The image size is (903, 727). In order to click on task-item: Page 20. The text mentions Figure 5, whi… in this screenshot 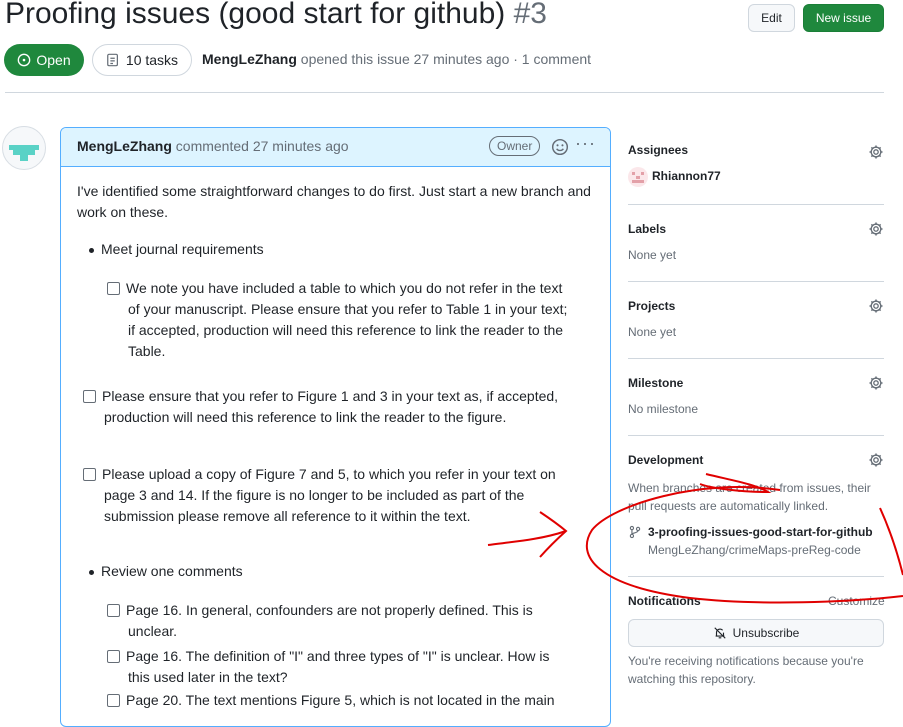, I will do `click(340, 700)`.